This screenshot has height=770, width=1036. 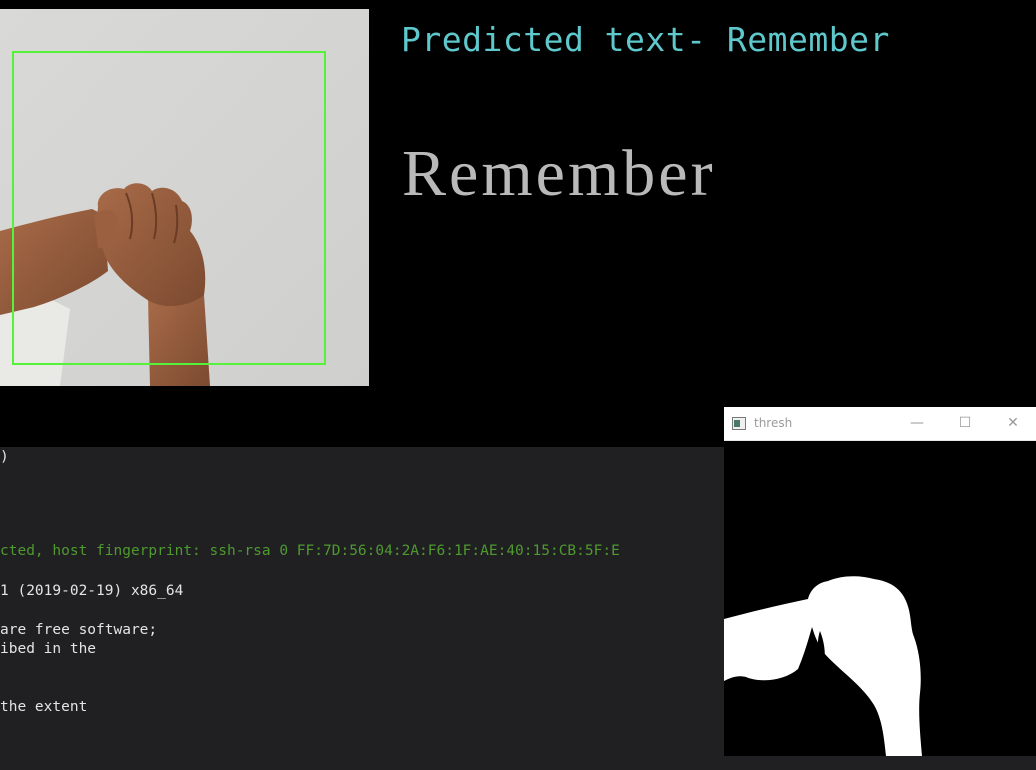 I want to click on terminal-line: ibed in the, so click(x=48, y=649).